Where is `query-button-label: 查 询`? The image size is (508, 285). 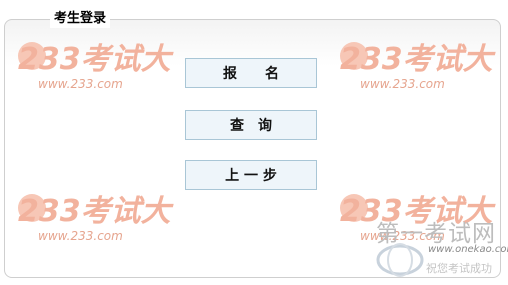 query-button-label: 查 询 is located at coordinates (251, 126).